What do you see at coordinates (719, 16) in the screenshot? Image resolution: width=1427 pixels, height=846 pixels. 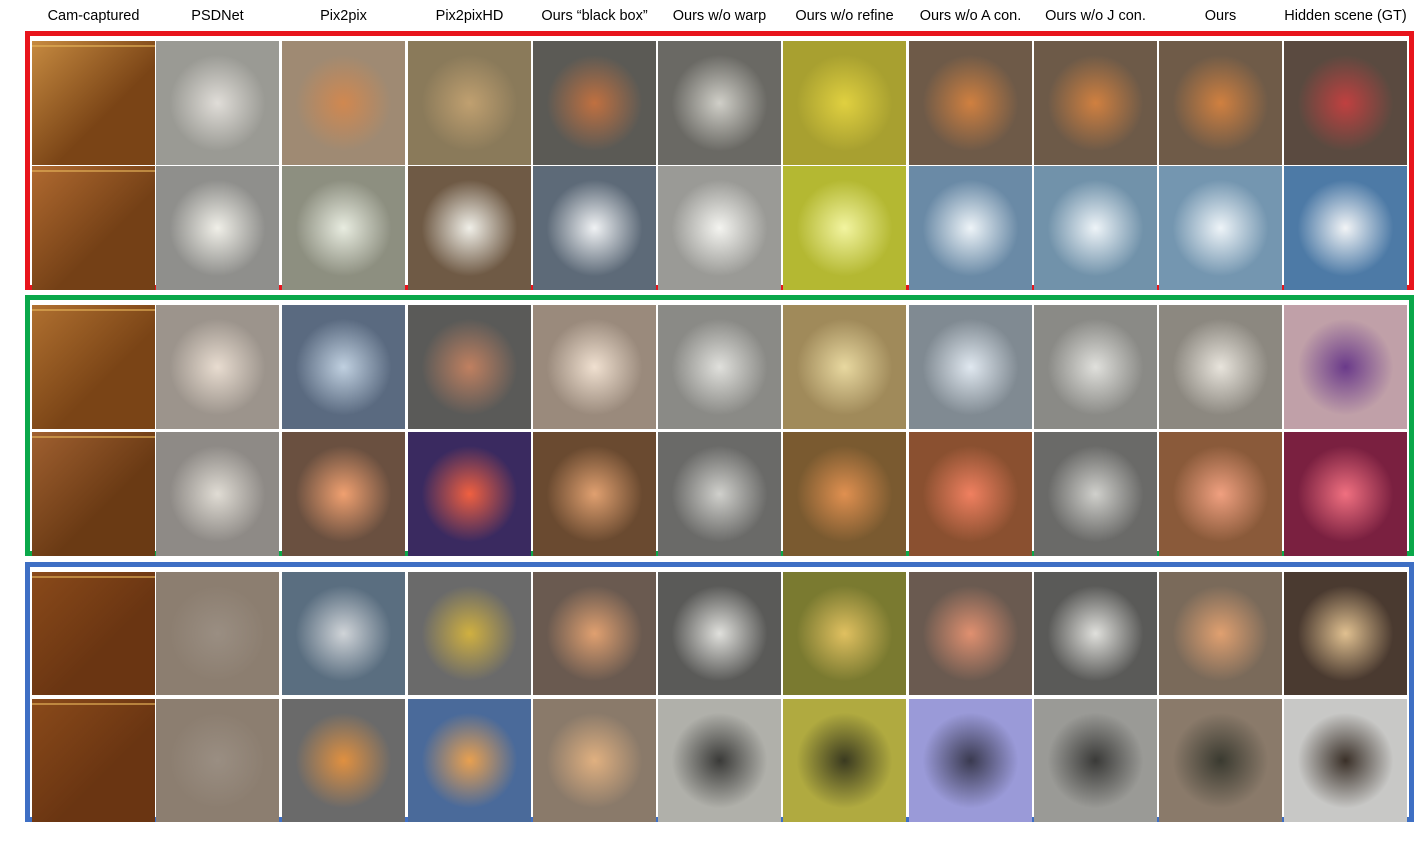 I see `column-header: Ours w/o warp` at bounding box center [719, 16].